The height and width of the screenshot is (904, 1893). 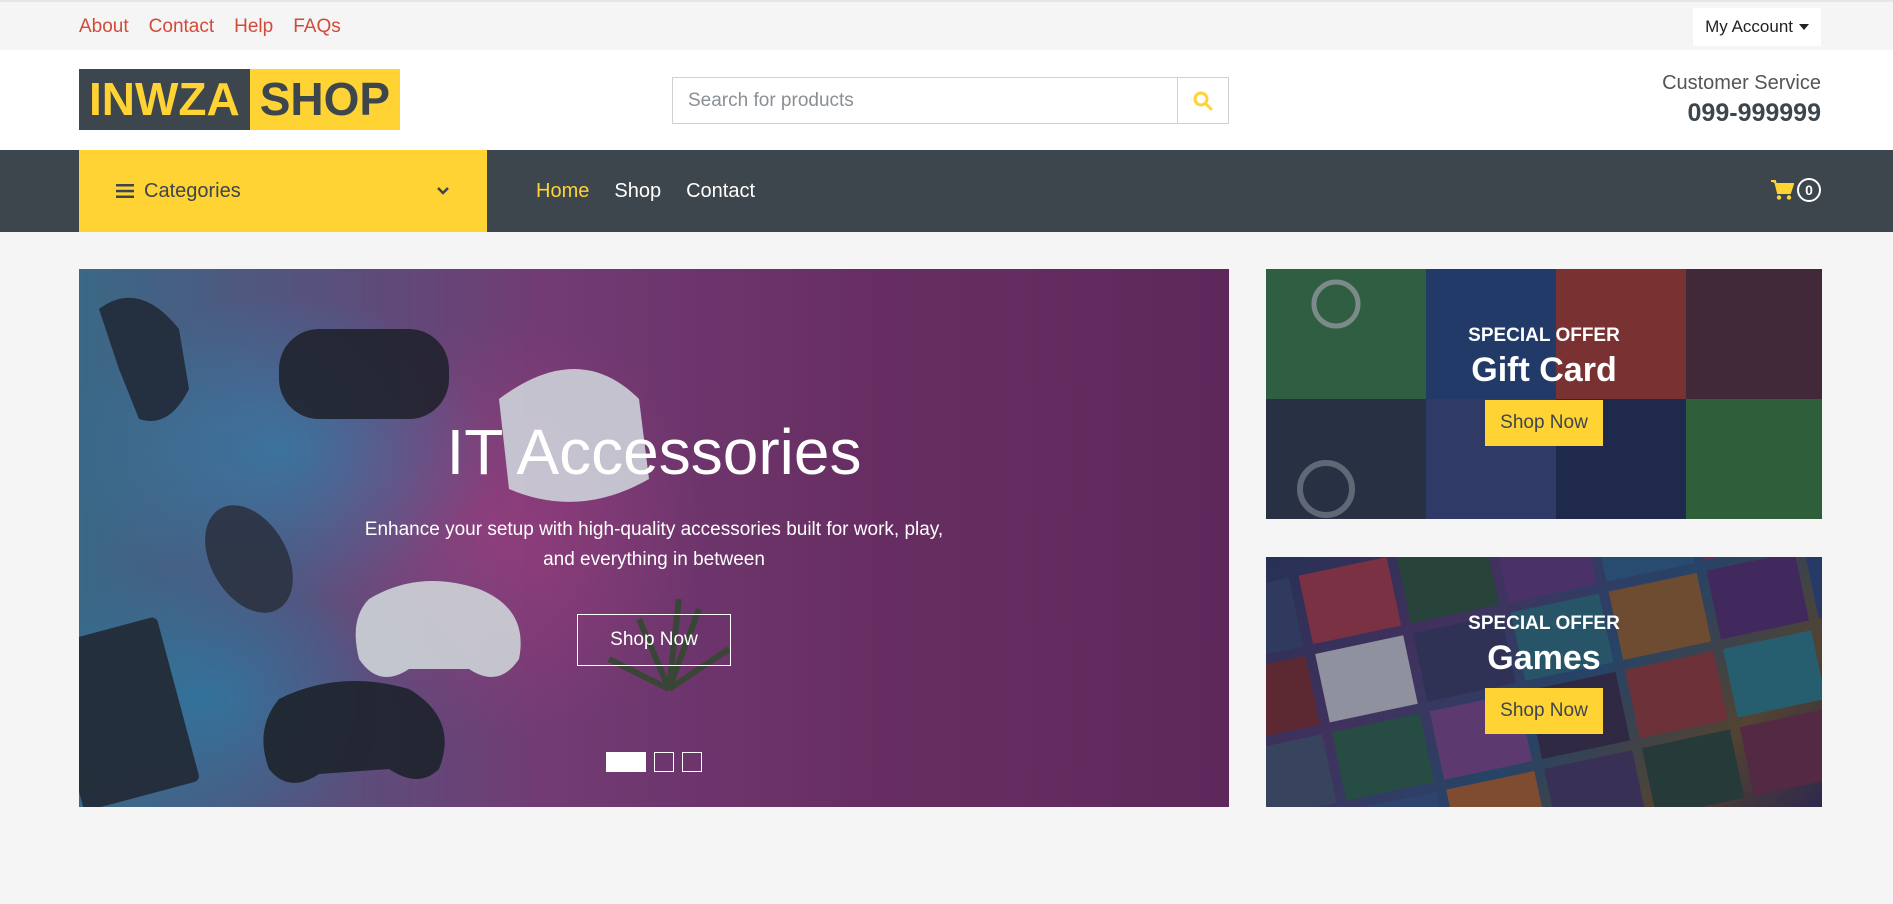 I want to click on offer-caption: SPECIAL OFFER Gift Card Shop Now, so click(x=1544, y=385).